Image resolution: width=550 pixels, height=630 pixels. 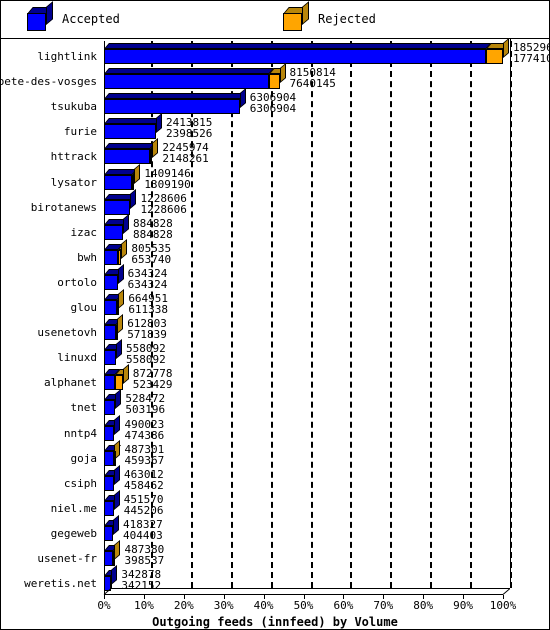 I want to click on bar-csiph, so click(x=112, y=477).